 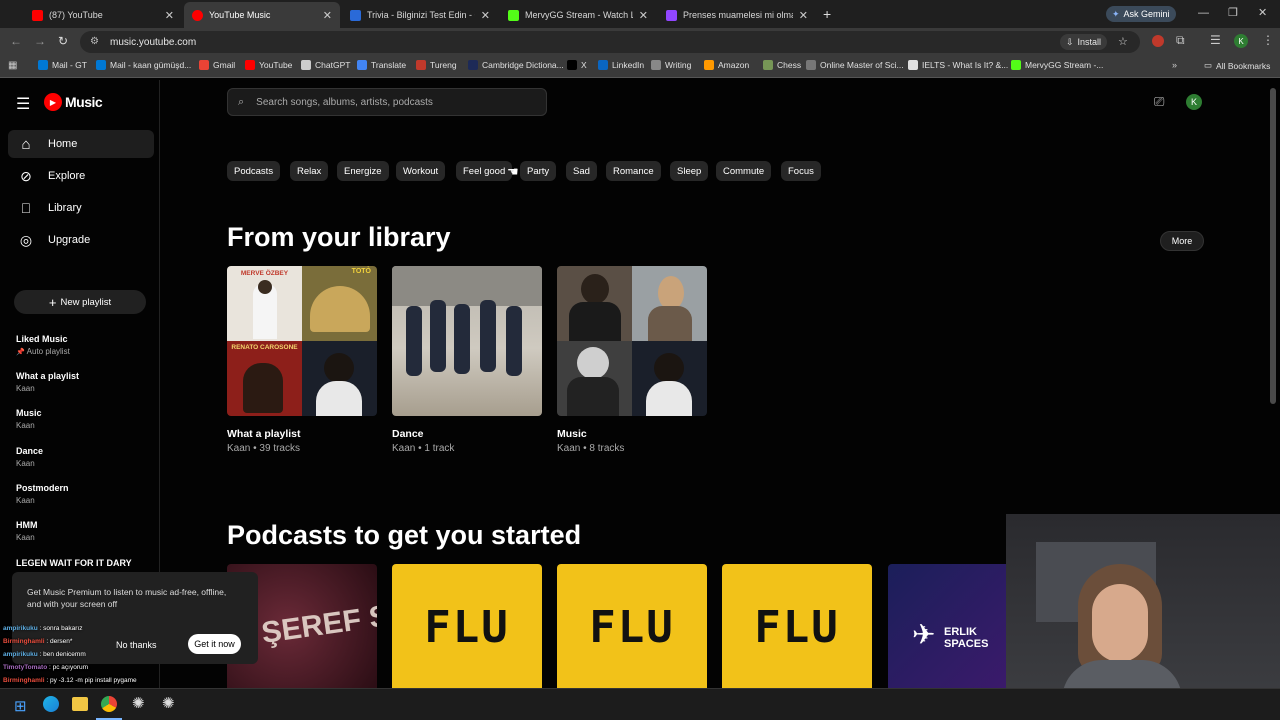 What do you see at coordinates (467, 360) in the screenshot?
I see `library-card-dance: Dance Kaan • 1 track` at bounding box center [467, 360].